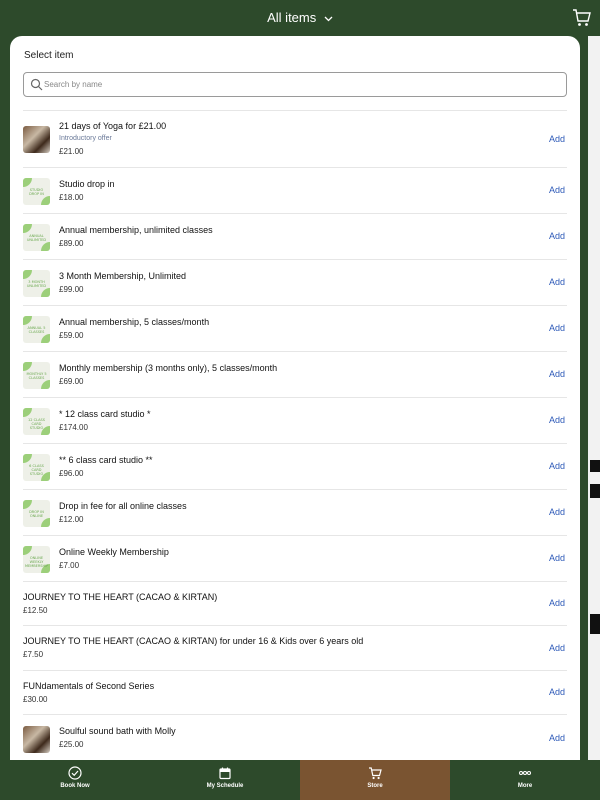  Describe the element at coordinates (36, 283) in the screenshot. I see `item-thumbnail: 3 MONTH UNLIMITED` at that location.